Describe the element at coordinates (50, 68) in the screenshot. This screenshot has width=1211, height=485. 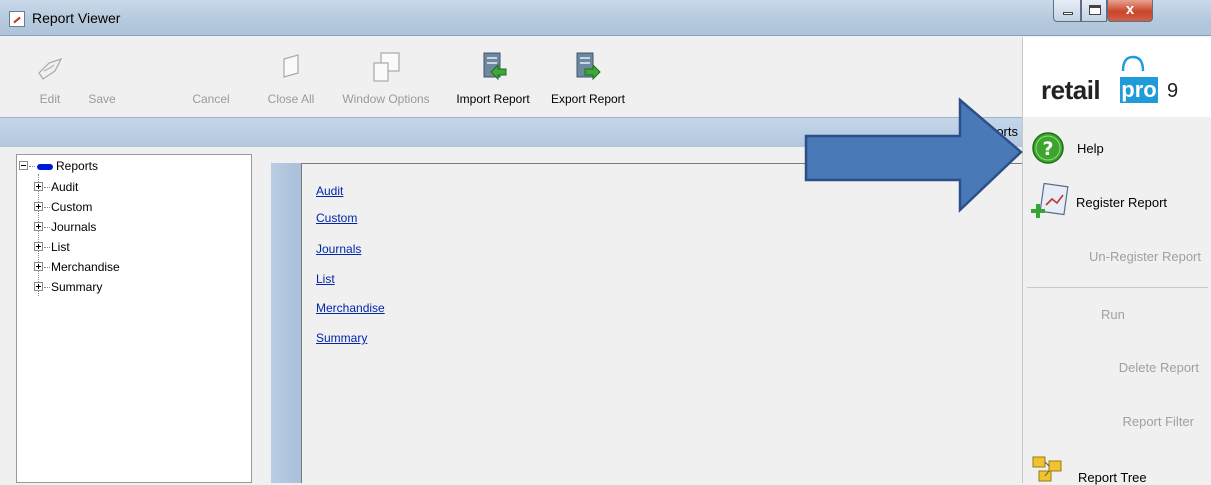
I see `edit-icon` at that location.